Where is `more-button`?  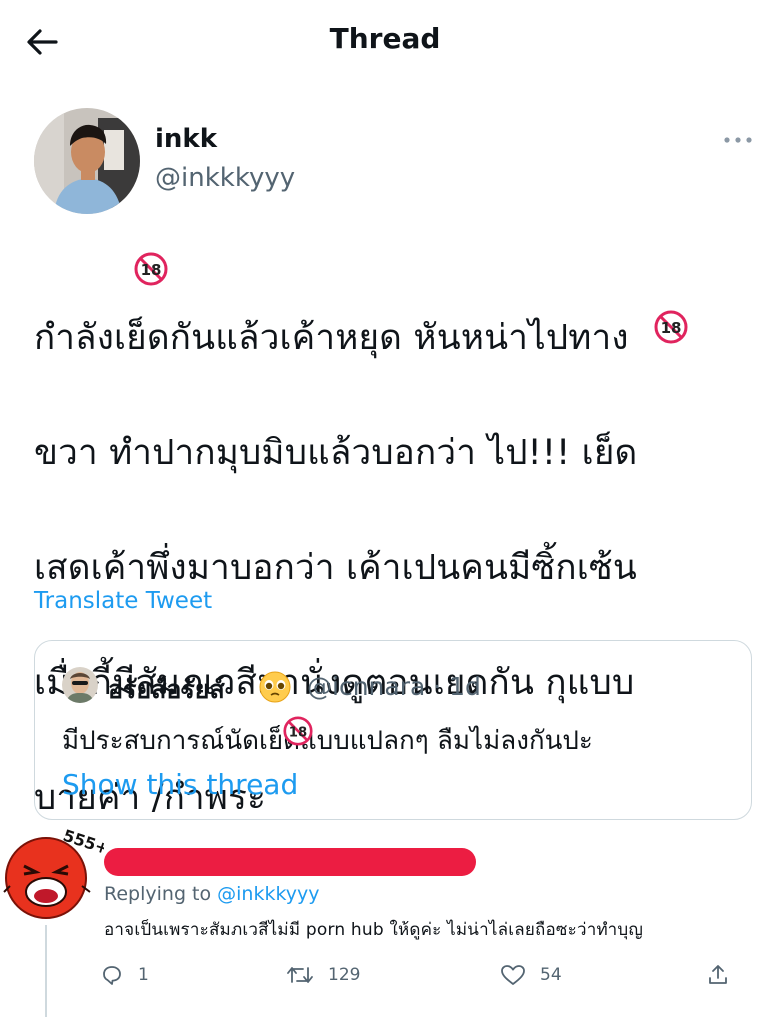 more-button is located at coordinates (738, 140).